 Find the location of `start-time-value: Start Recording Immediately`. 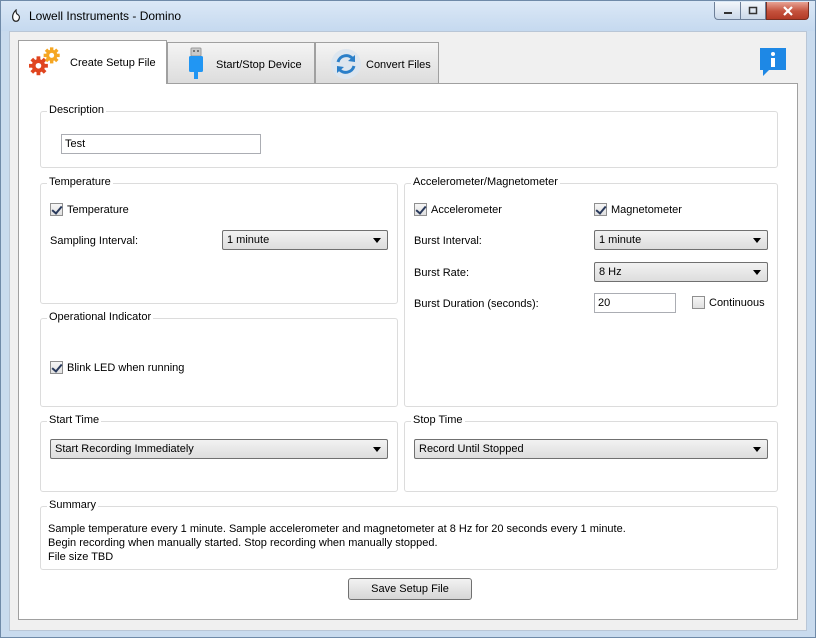

start-time-value: Start Recording Immediately is located at coordinates (124, 449).